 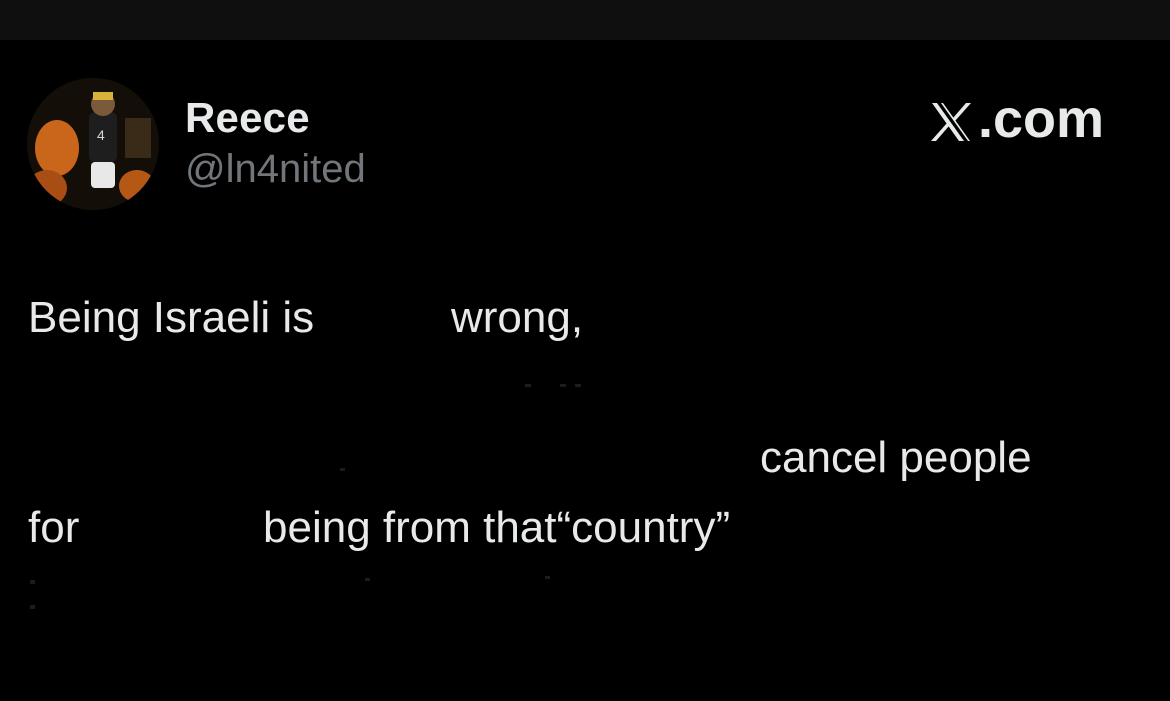 What do you see at coordinates (1041, 119) in the screenshot?
I see `brand-label: .com` at bounding box center [1041, 119].